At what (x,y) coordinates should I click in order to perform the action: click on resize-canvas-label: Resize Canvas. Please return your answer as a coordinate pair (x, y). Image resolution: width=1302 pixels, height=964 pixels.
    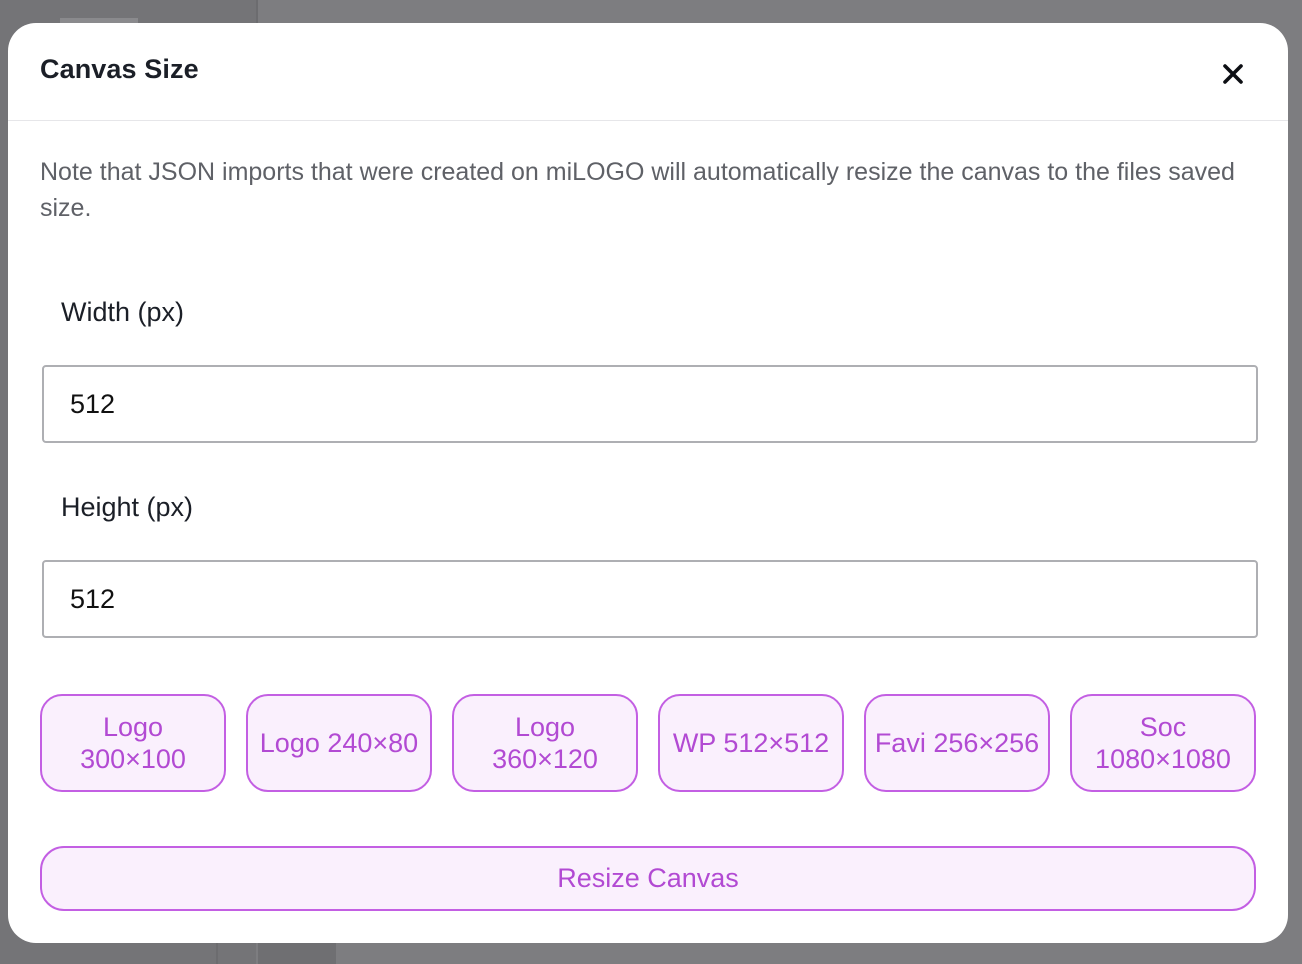
    Looking at the image, I should click on (648, 878).